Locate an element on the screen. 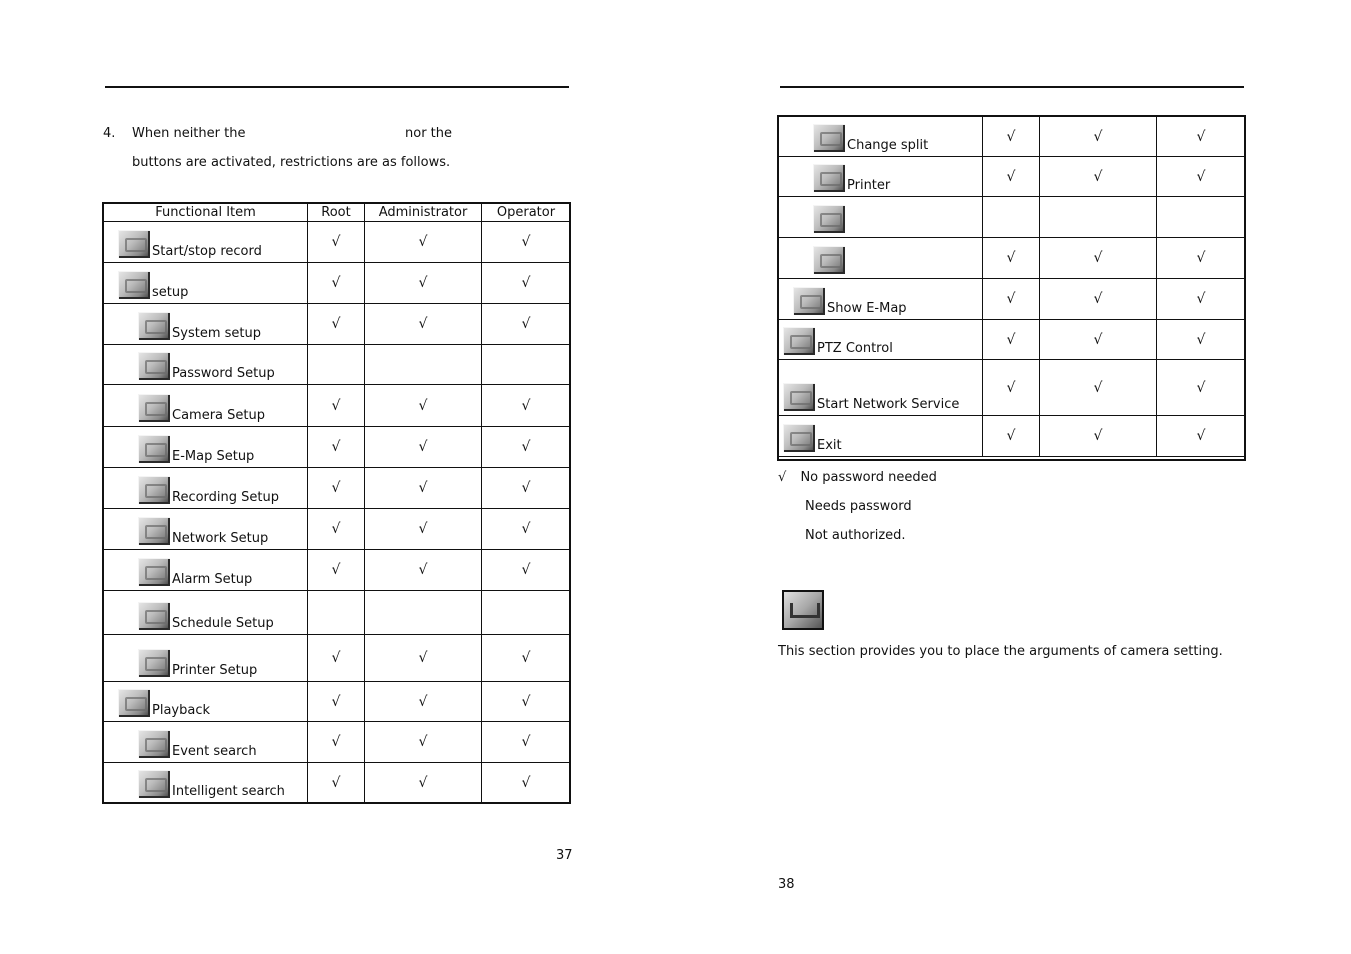 This screenshot has height=954, width=1351. camera-setup-icon is located at coordinates (154, 408).